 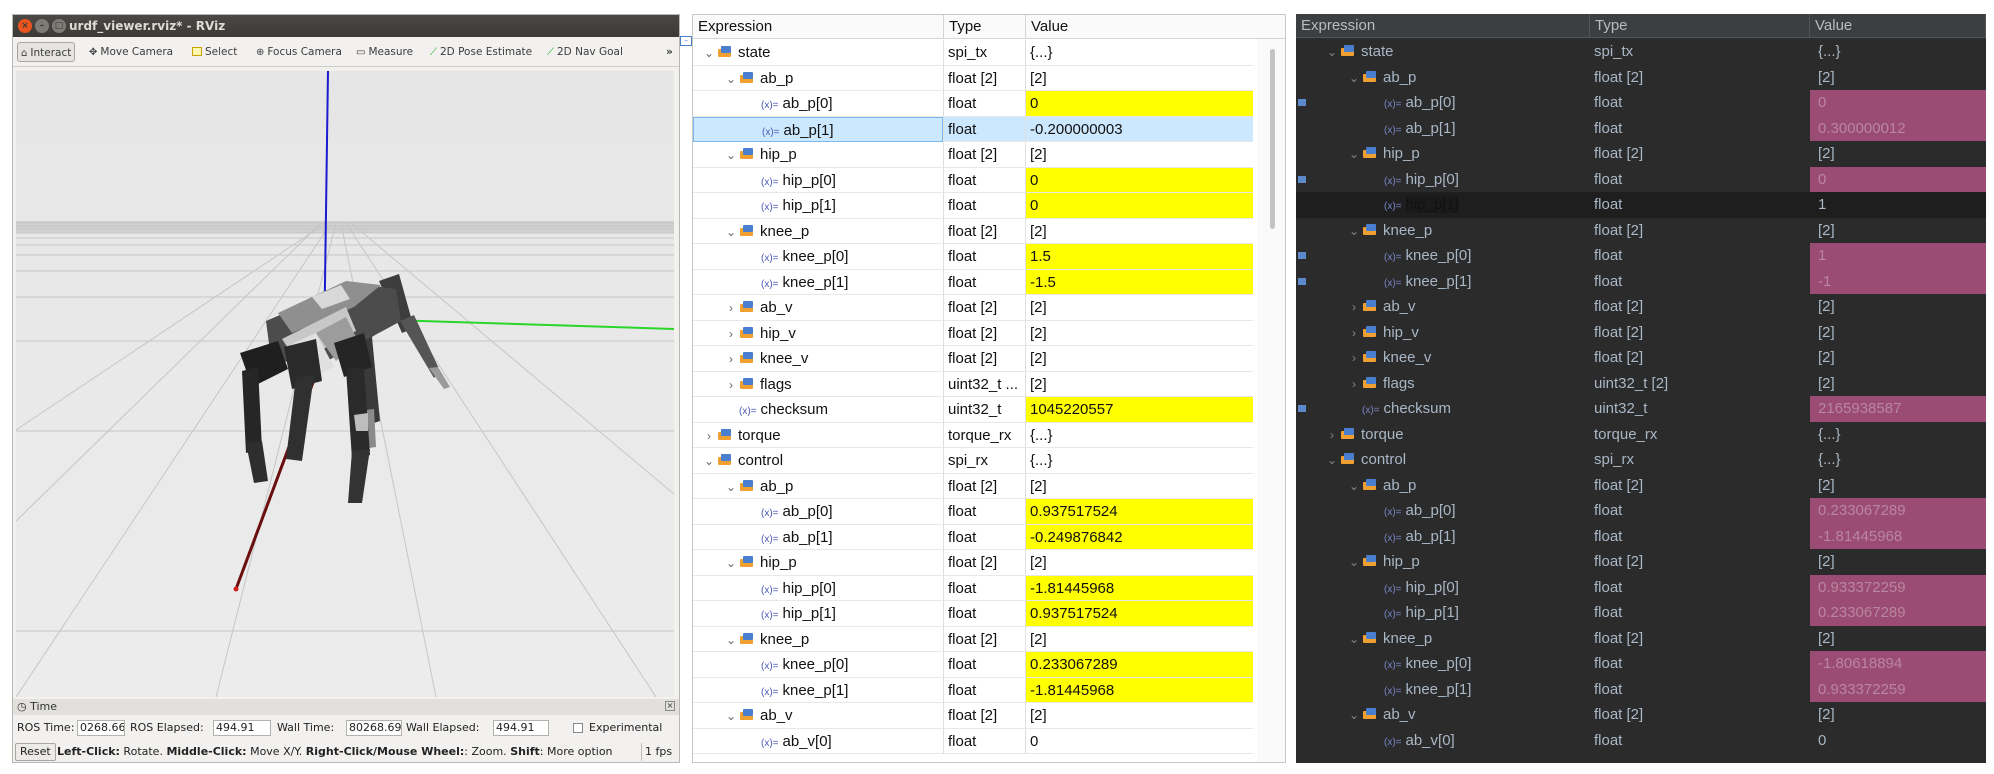 What do you see at coordinates (35, 752) in the screenshot?
I see `reset-button: Reset` at bounding box center [35, 752].